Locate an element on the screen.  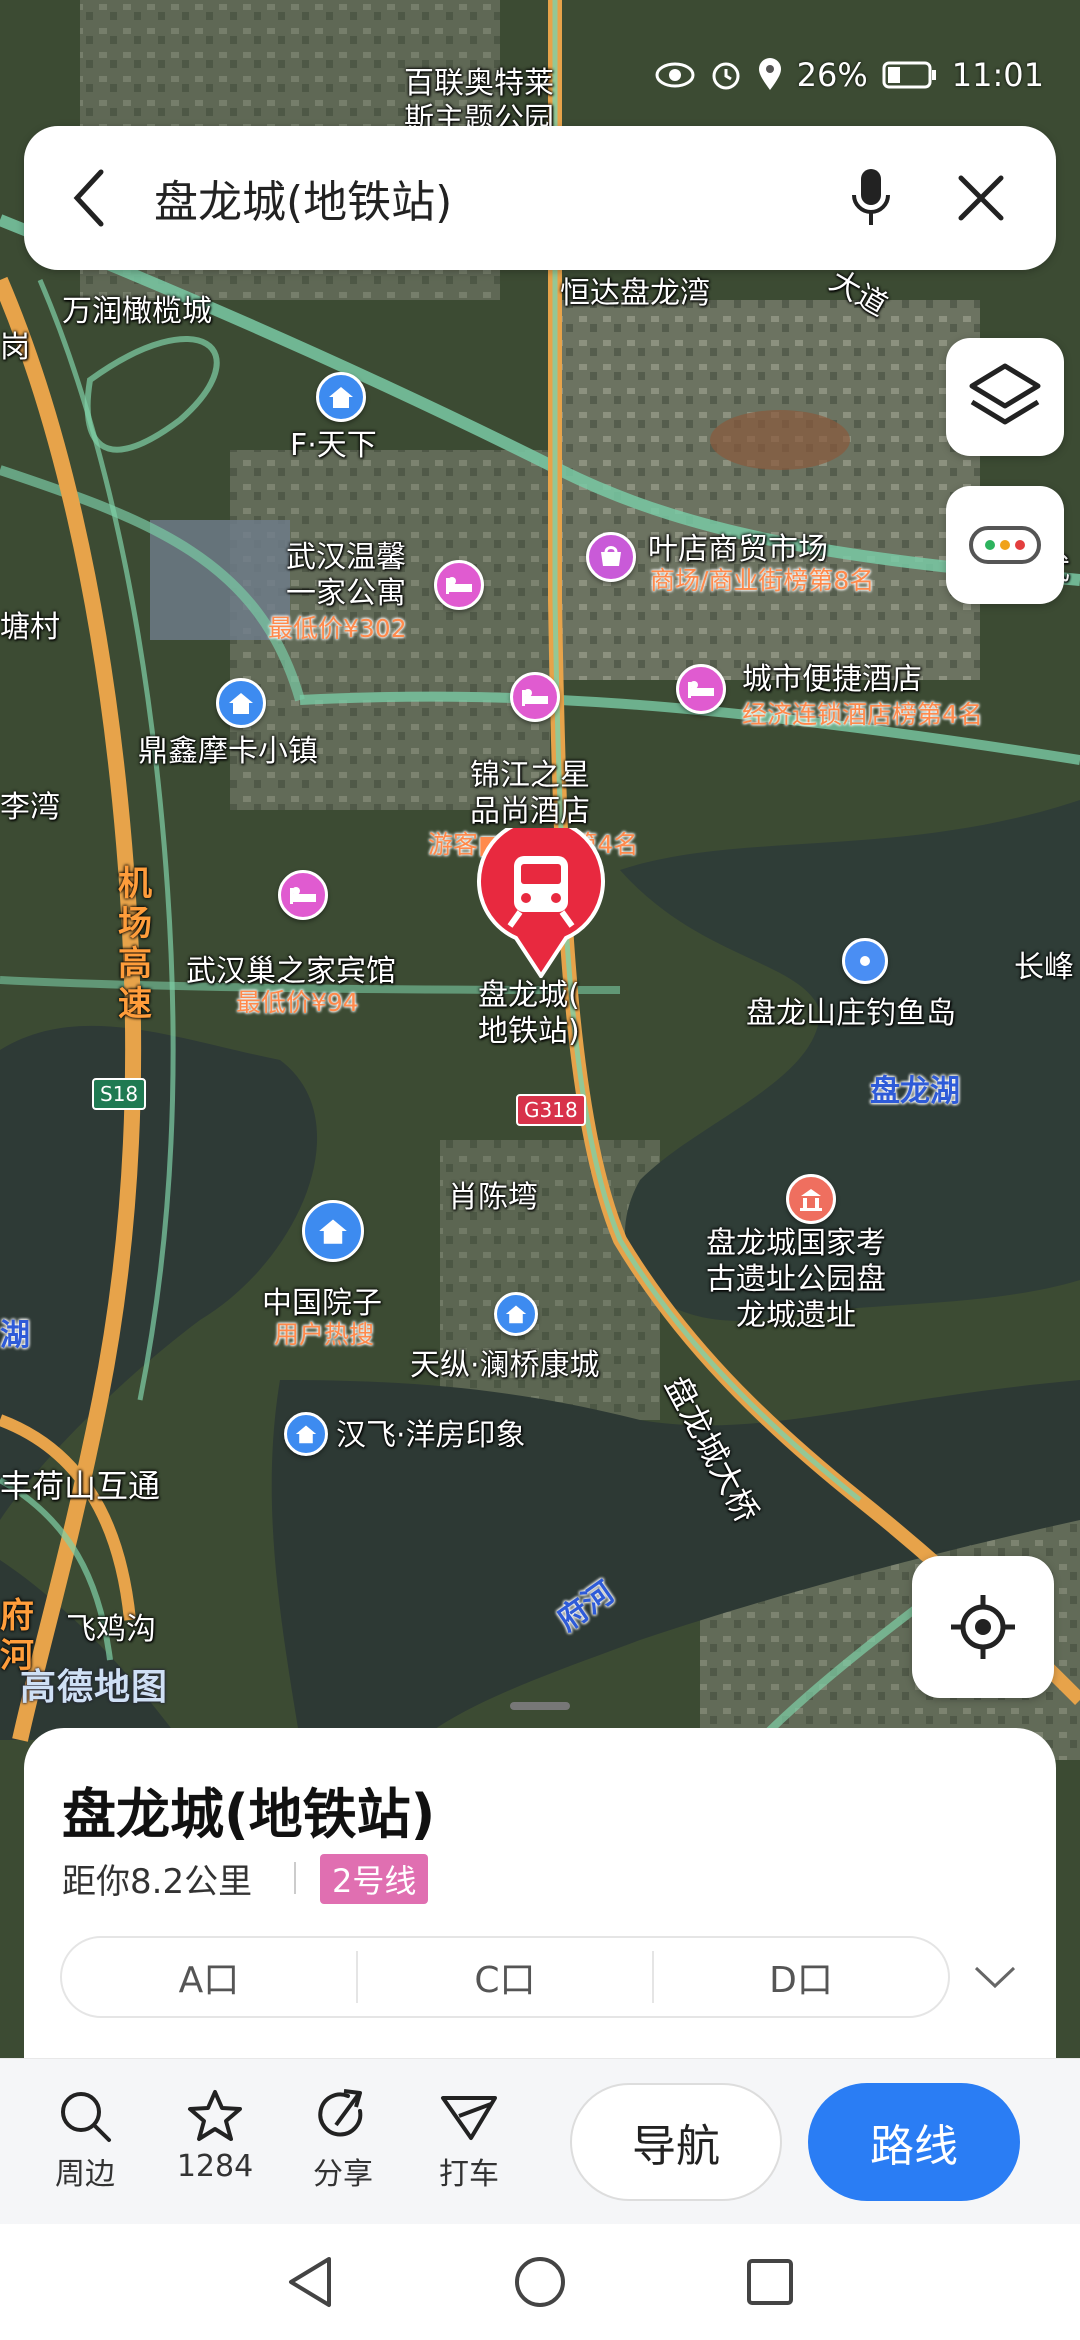
back-icon is located at coordinates (88, 198).